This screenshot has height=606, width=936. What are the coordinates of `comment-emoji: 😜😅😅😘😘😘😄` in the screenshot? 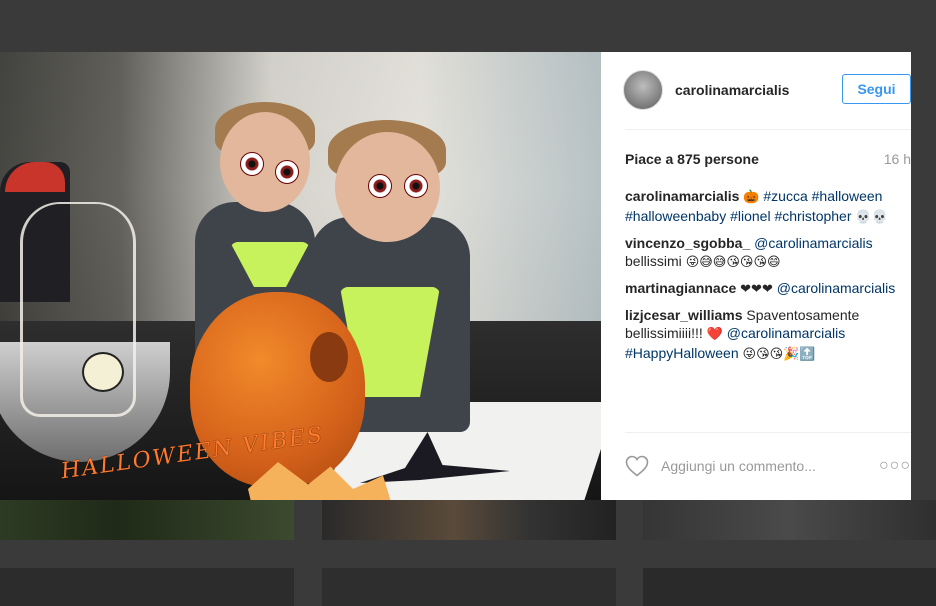 It's located at (733, 262).